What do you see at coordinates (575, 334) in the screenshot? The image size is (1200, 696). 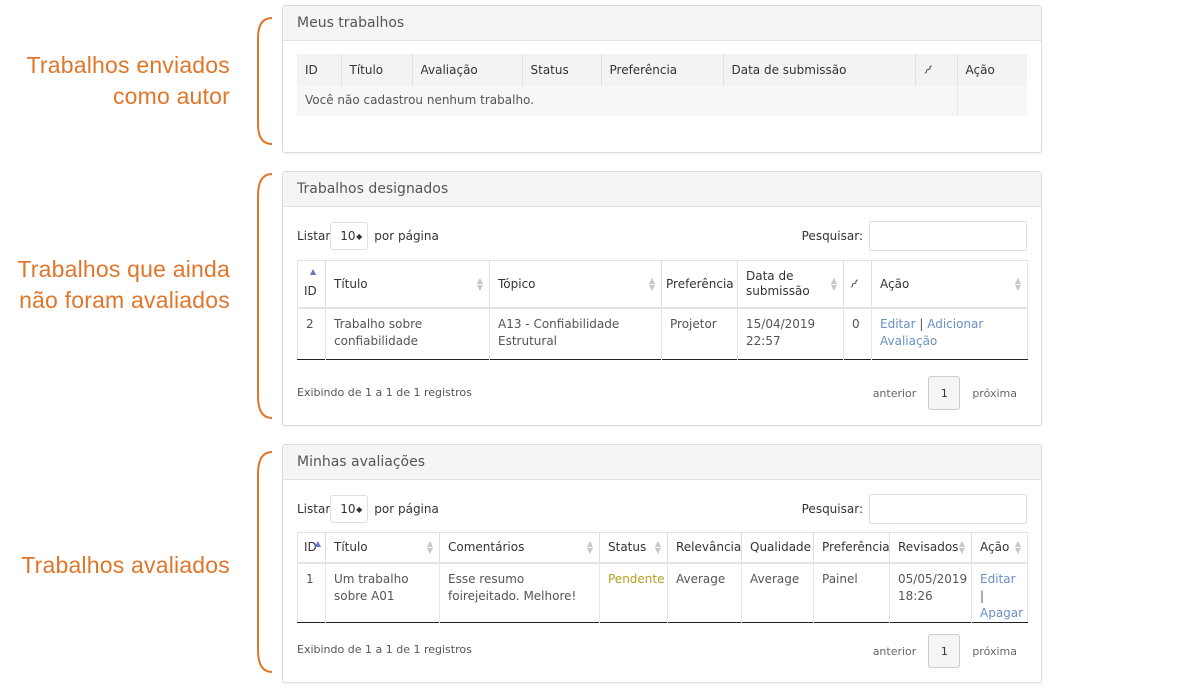 I see `table-cell: A13 - Confiabilidade Estrutural` at bounding box center [575, 334].